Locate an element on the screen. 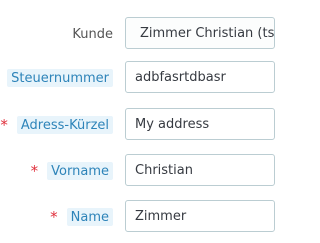 This screenshot has height=243, width=320. first-name-label-wrap: * Vorname is located at coordinates (72, 171).